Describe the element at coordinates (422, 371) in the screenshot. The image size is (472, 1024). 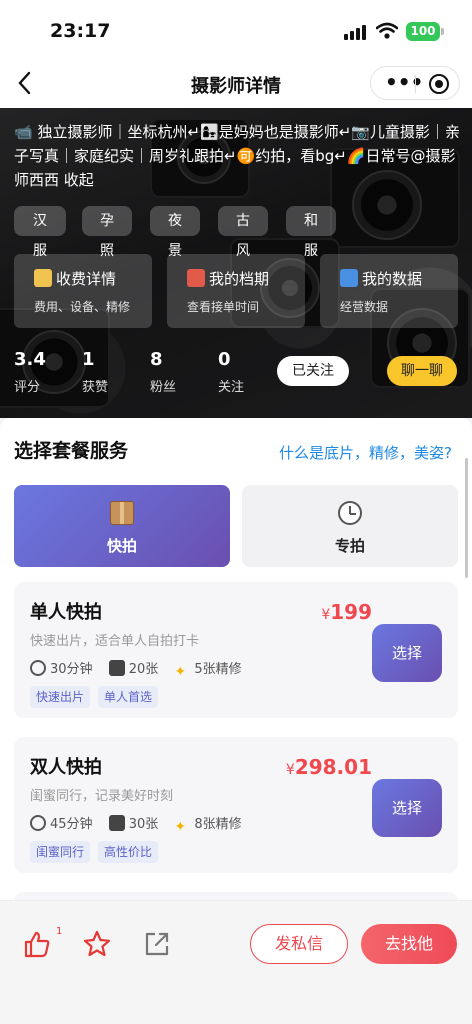
I see `chat-button: 聊一聊` at that location.